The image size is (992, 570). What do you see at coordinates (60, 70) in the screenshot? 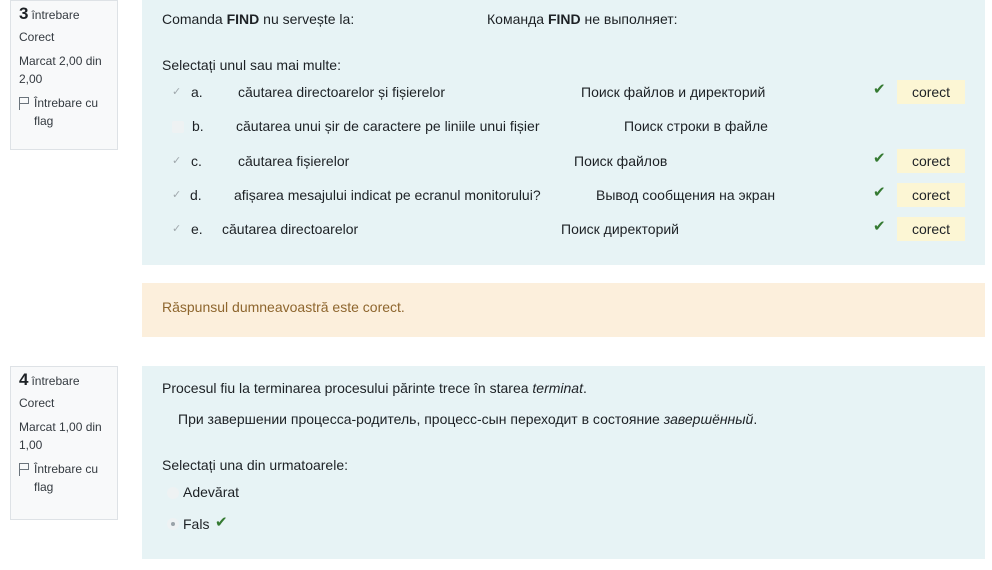
I see `question-grade: Marcat 2,00 din 2,00` at bounding box center [60, 70].